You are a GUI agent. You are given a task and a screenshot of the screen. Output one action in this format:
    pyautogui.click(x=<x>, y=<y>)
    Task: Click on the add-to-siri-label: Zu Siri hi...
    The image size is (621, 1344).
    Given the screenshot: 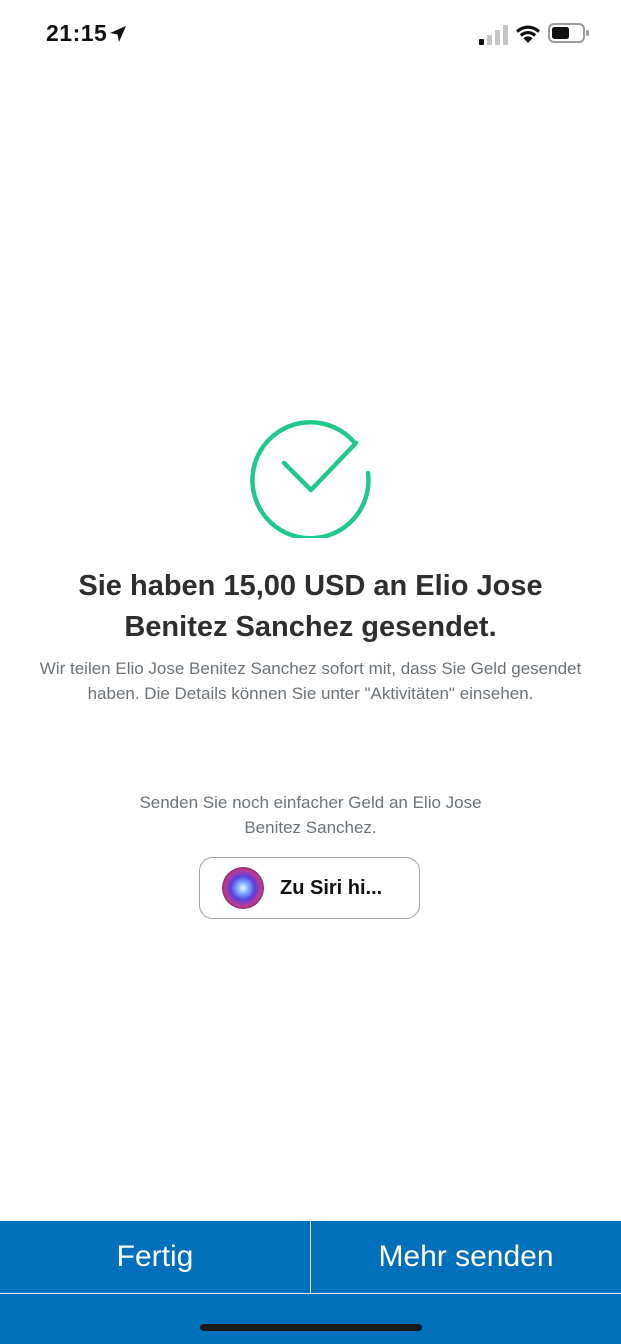 What is the action you would take?
    pyautogui.click(x=331, y=887)
    